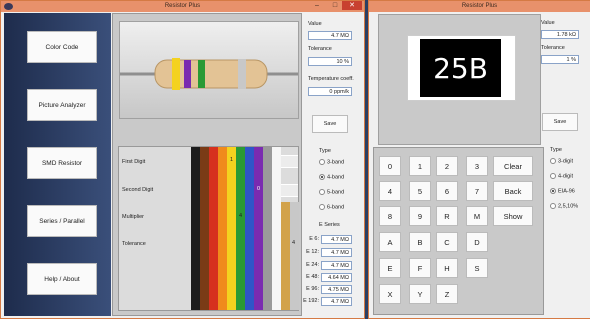  I want to click on nav-picture-analyzer-button: Picture Analyzer, so click(62, 105).